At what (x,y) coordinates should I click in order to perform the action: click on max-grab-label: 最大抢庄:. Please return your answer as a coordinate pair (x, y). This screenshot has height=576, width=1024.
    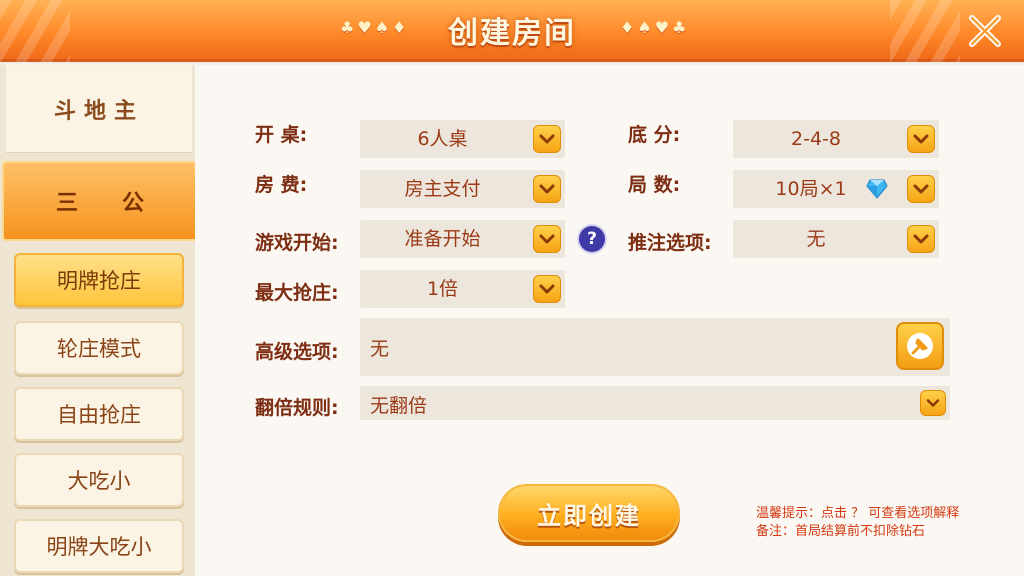
    Looking at the image, I should click on (297, 293).